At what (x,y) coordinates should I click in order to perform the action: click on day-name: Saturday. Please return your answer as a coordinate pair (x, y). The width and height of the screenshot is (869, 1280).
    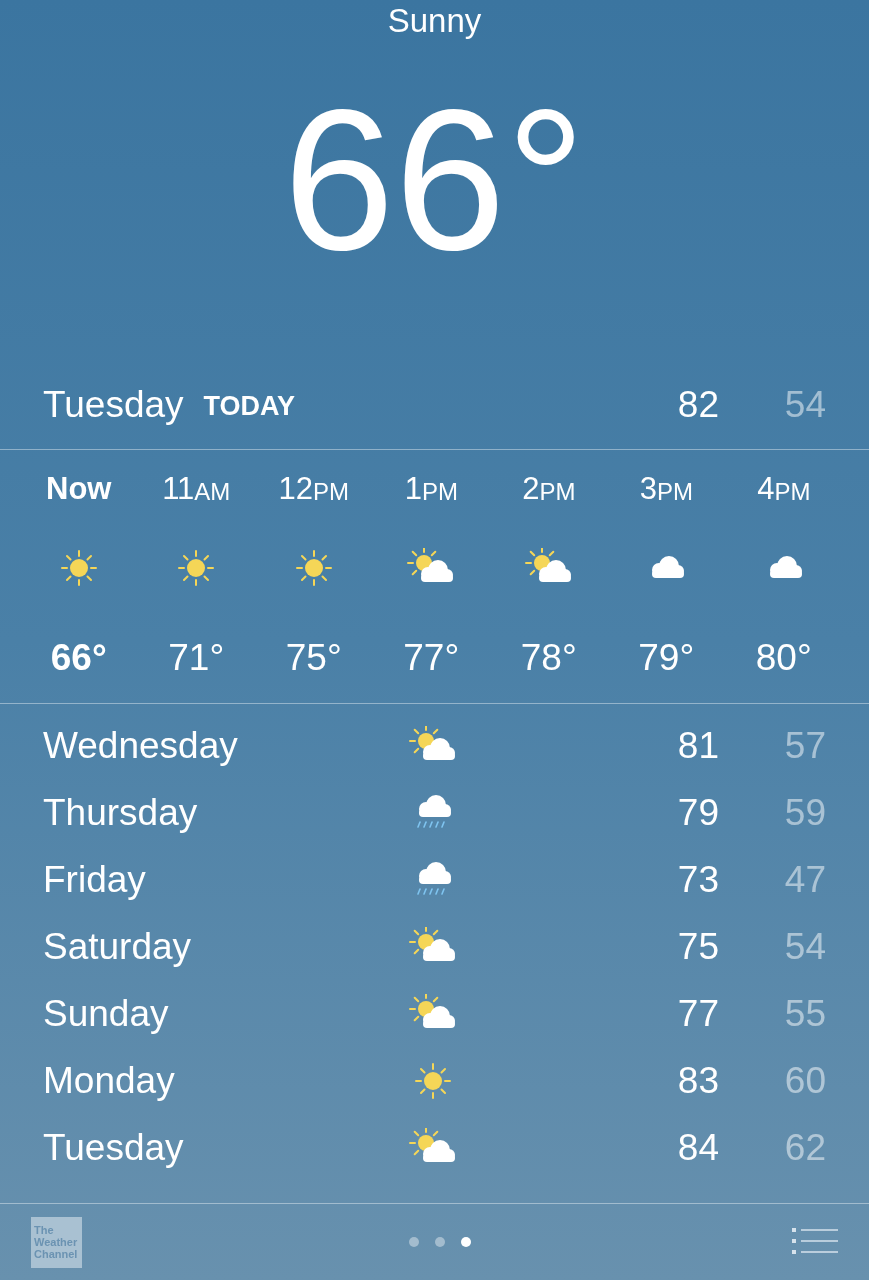
    Looking at the image, I should click on (118, 946).